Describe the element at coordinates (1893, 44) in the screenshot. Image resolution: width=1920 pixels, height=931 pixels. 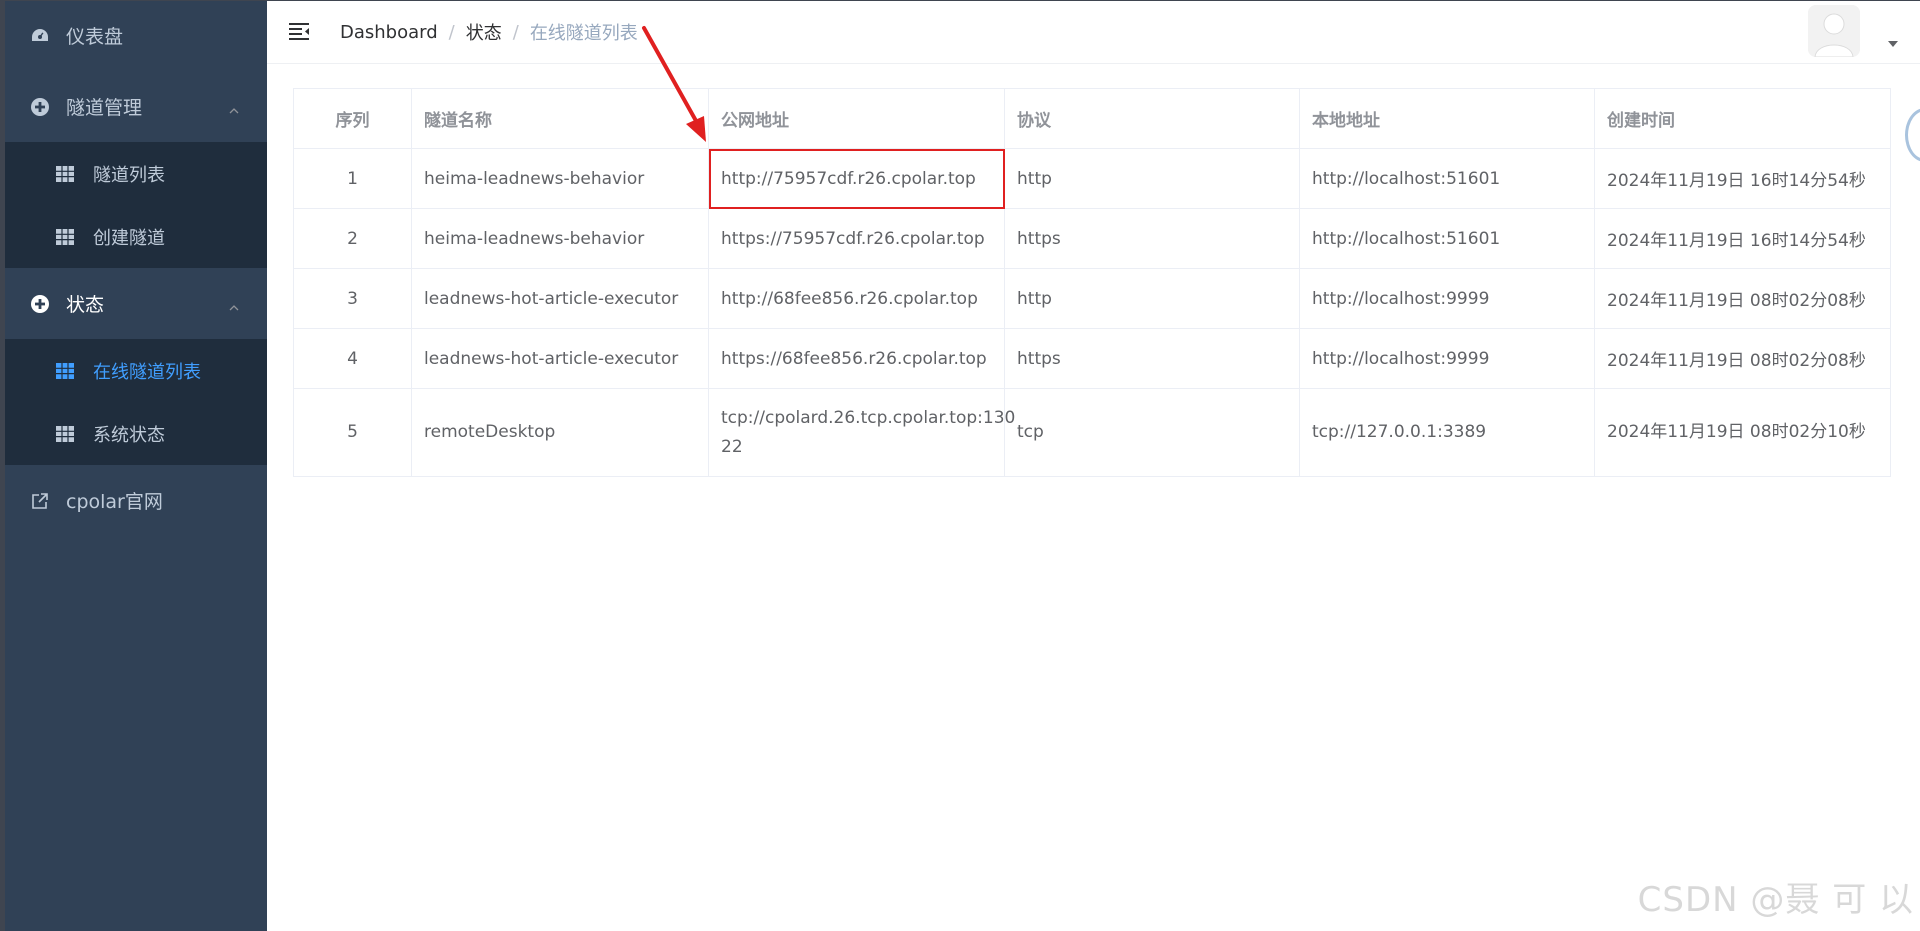
I see `caret-down-icon` at that location.